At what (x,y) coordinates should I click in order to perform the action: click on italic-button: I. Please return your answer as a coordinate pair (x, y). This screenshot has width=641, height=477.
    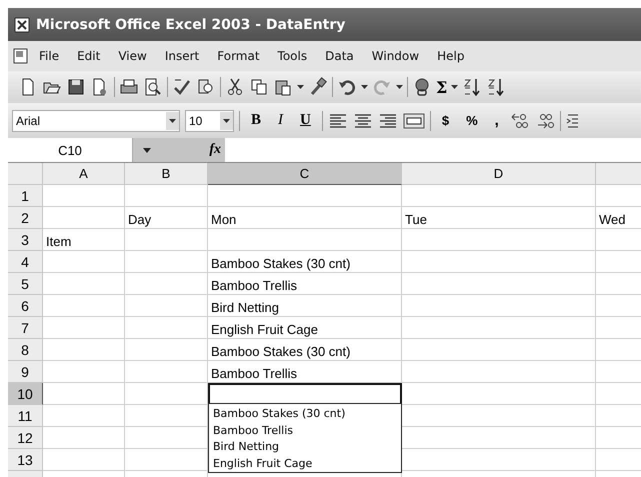
    Looking at the image, I should click on (281, 120).